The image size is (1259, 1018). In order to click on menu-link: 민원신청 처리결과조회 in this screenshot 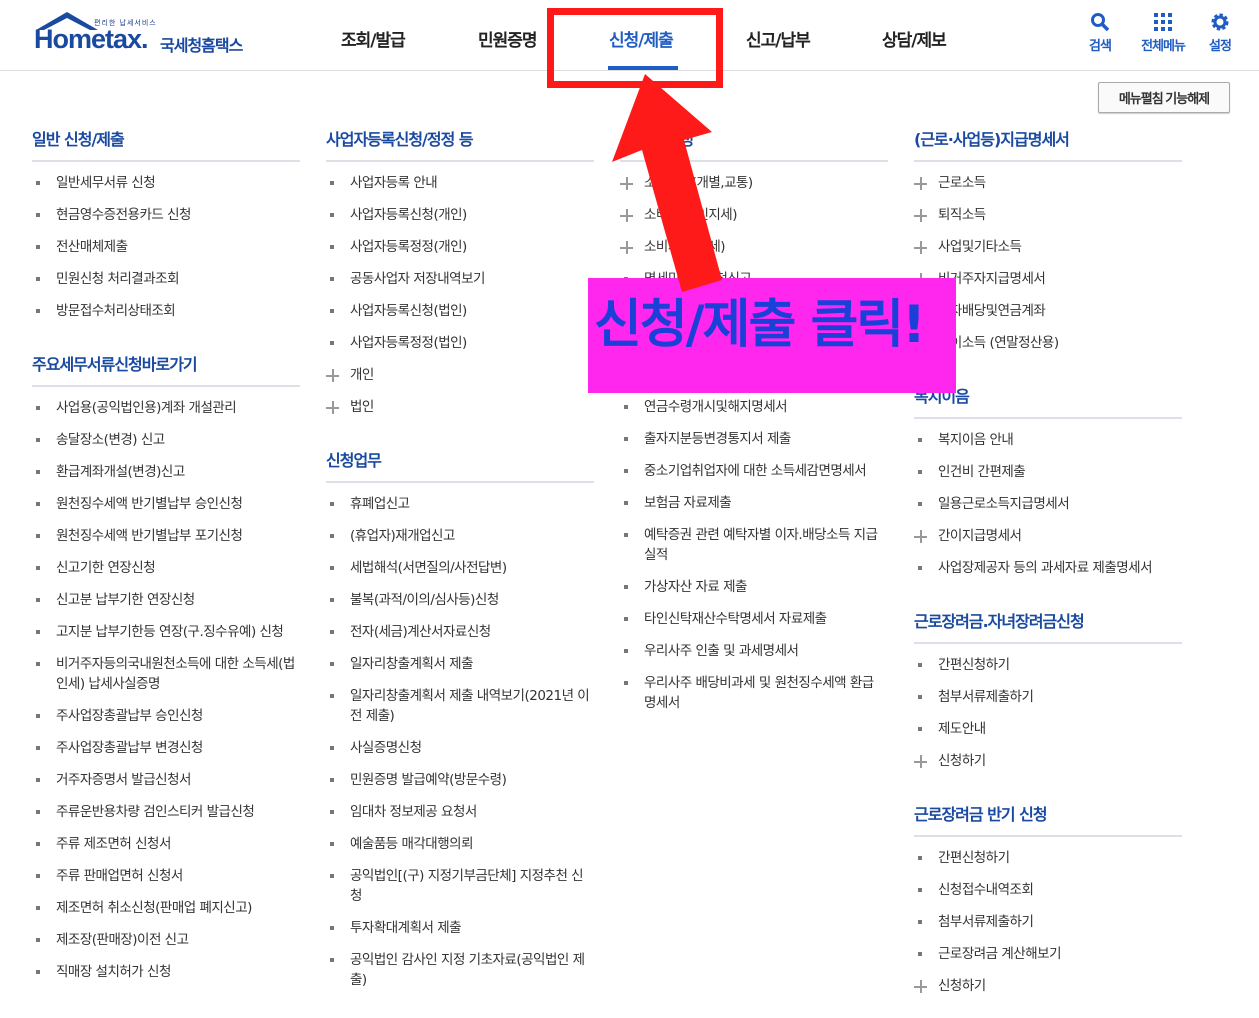, I will do `click(118, 279)`.